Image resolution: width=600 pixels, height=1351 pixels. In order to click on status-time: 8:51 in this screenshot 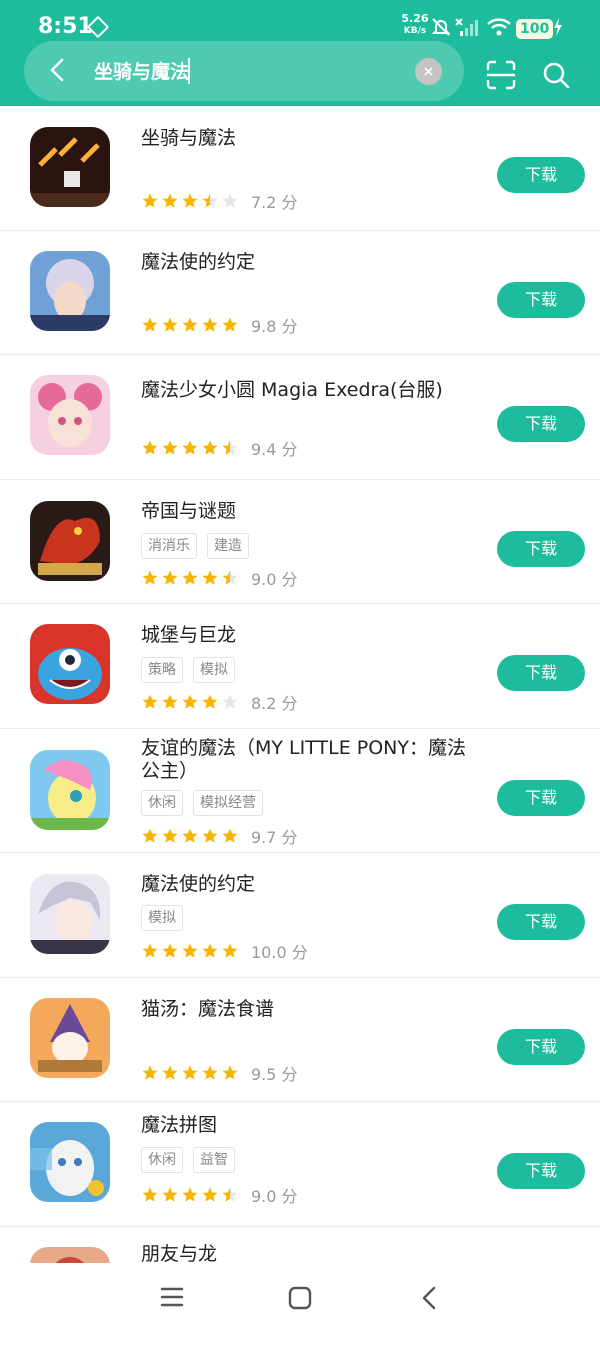, I will do `click(65, 26)`.